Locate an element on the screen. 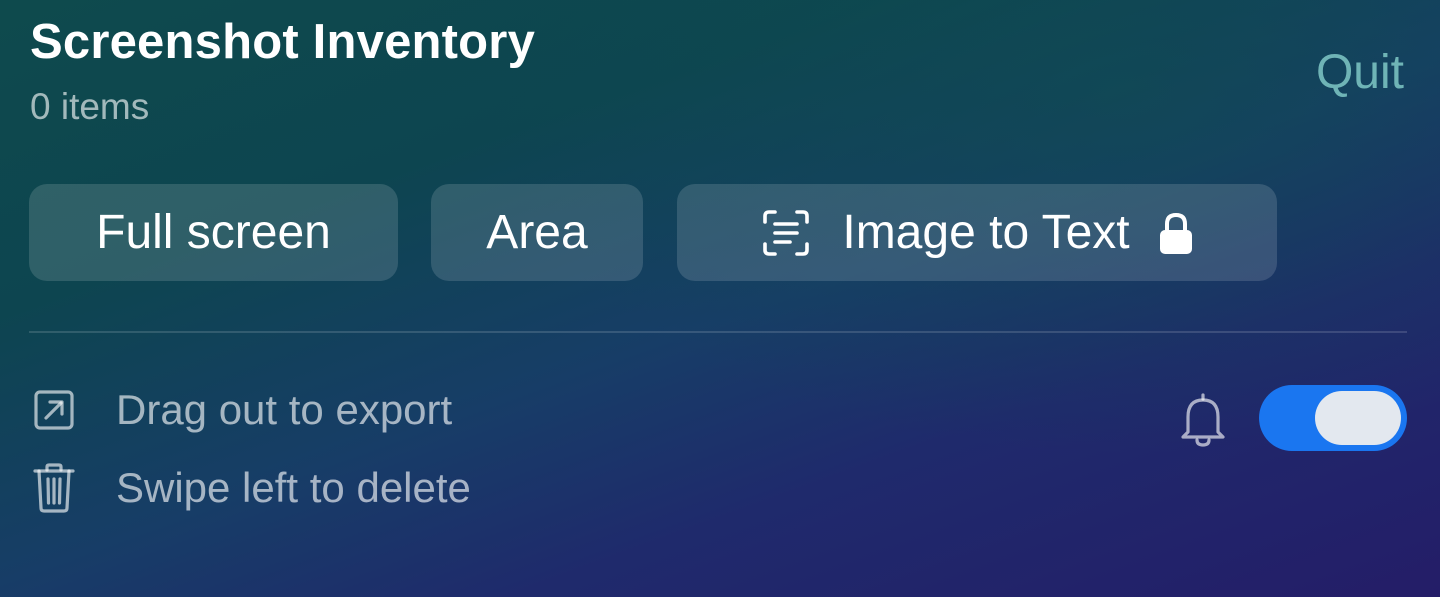 Image resolution: width=1440 pixels, height=597 pixels. divider is located at coordinates (718, 332).